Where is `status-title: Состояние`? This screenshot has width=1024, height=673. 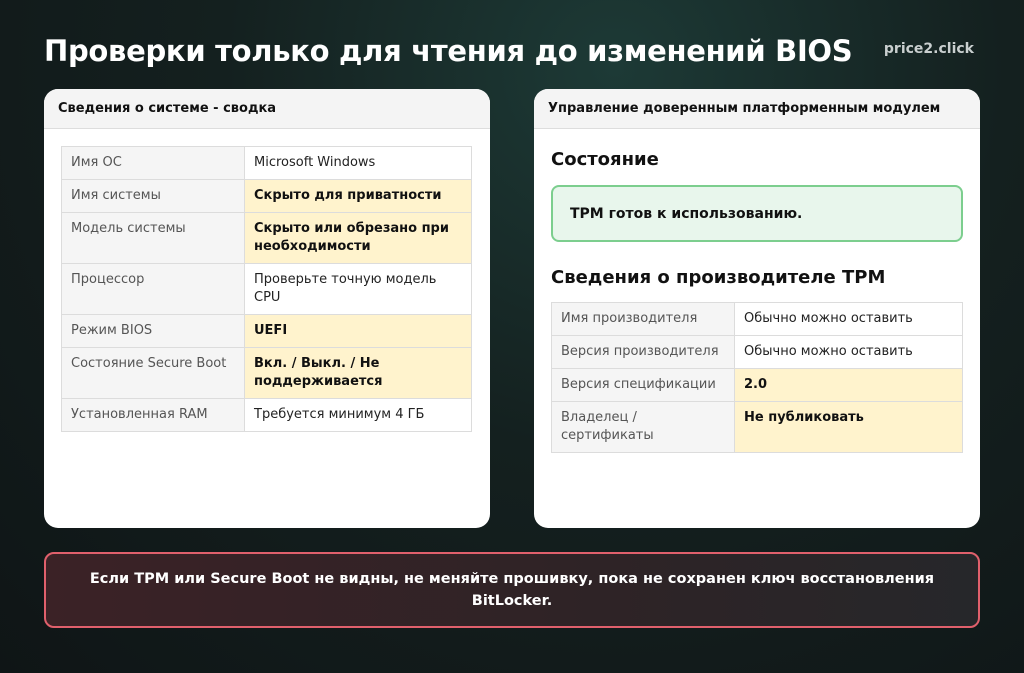
status-title: Состояние is located at coordinates (605, 159).